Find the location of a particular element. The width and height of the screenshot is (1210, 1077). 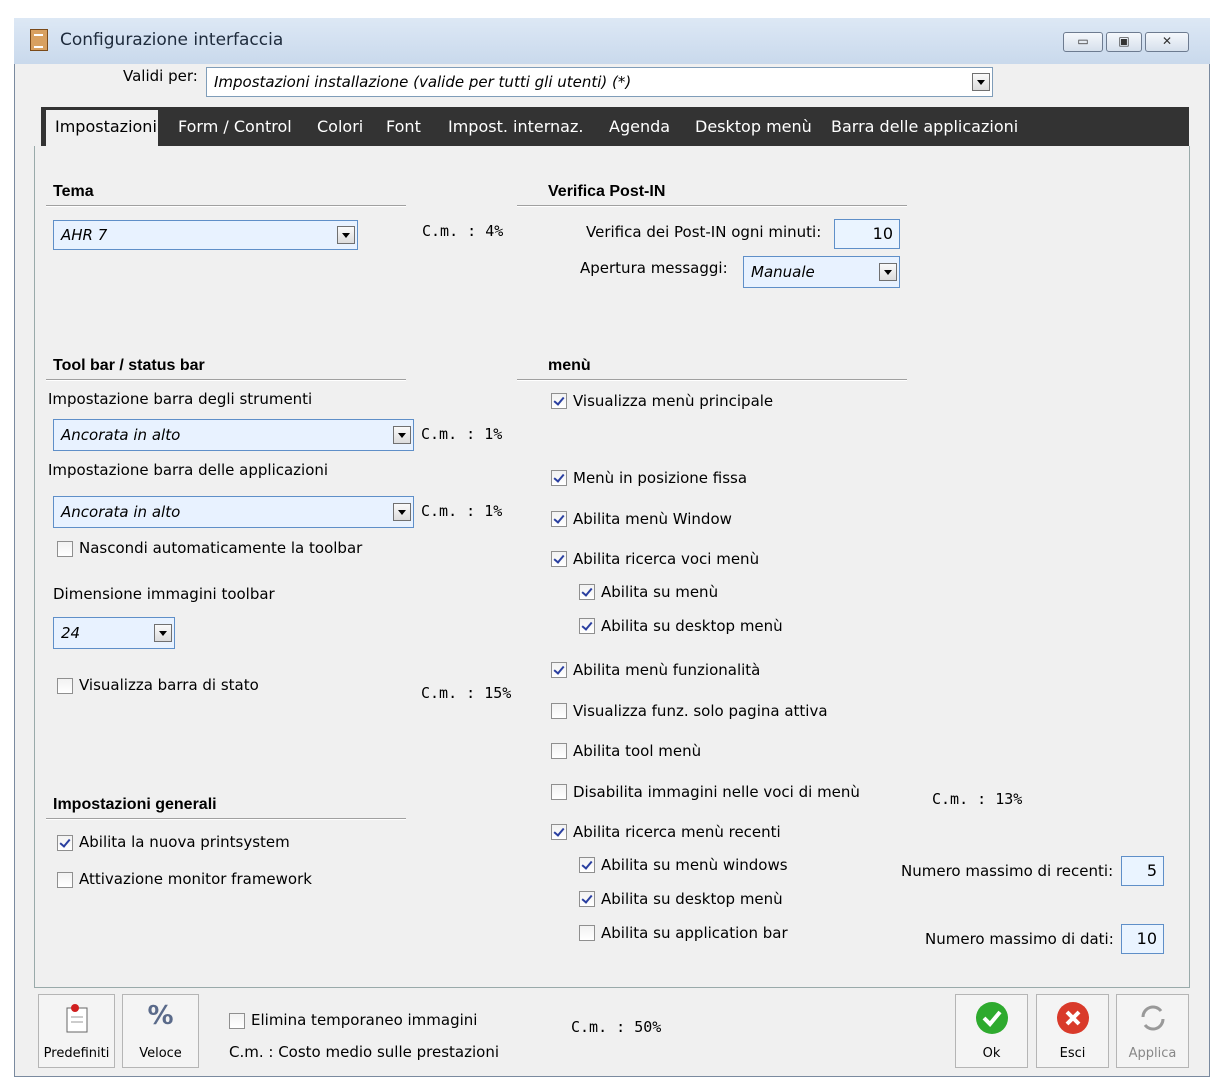

recenti-desktop-label: Abilita su desktop menù is located at coordinates (692, 899).